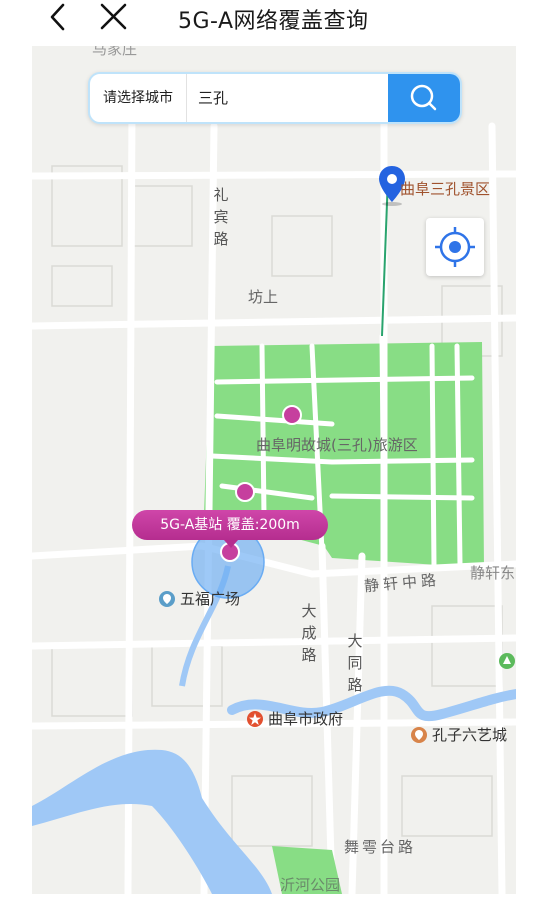  What do you see at coordinates (337, 445) in the screenshot?
I see `map-label-old-city: 曲阜明故城(三孔)旅游区` at bounding box center [337, 445].